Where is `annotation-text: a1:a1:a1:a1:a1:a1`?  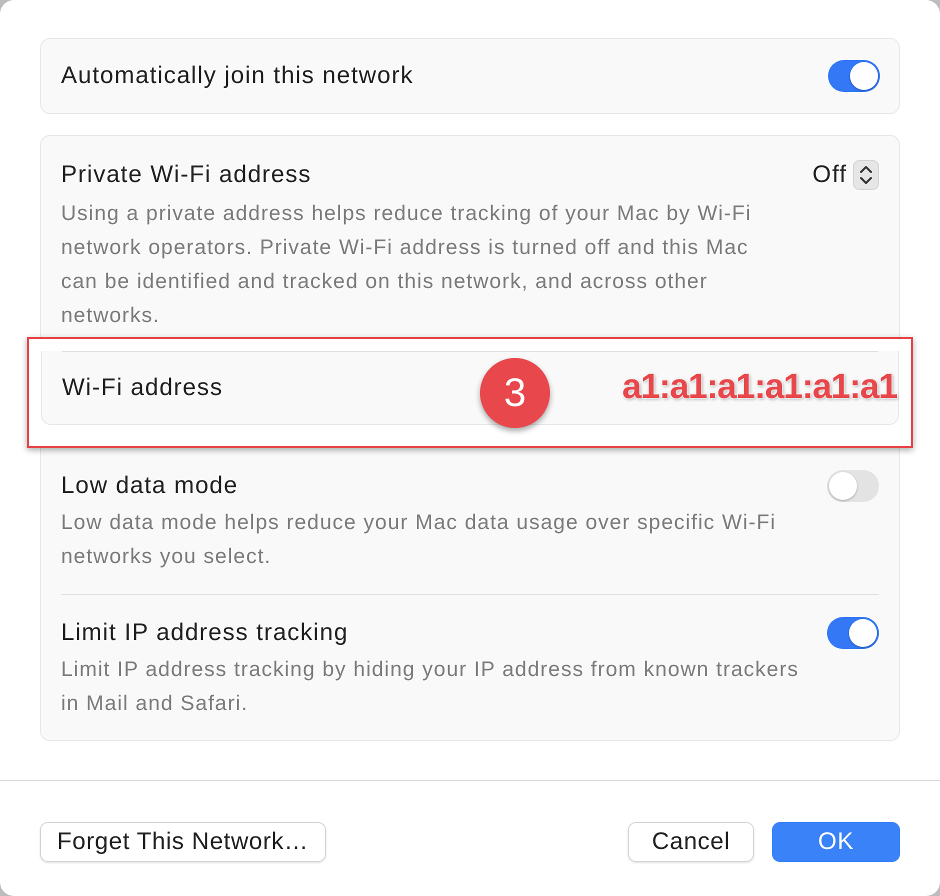 annotation-text: a1:a1:a1:a1:a1:a1 is located at coordinates (759, 387).